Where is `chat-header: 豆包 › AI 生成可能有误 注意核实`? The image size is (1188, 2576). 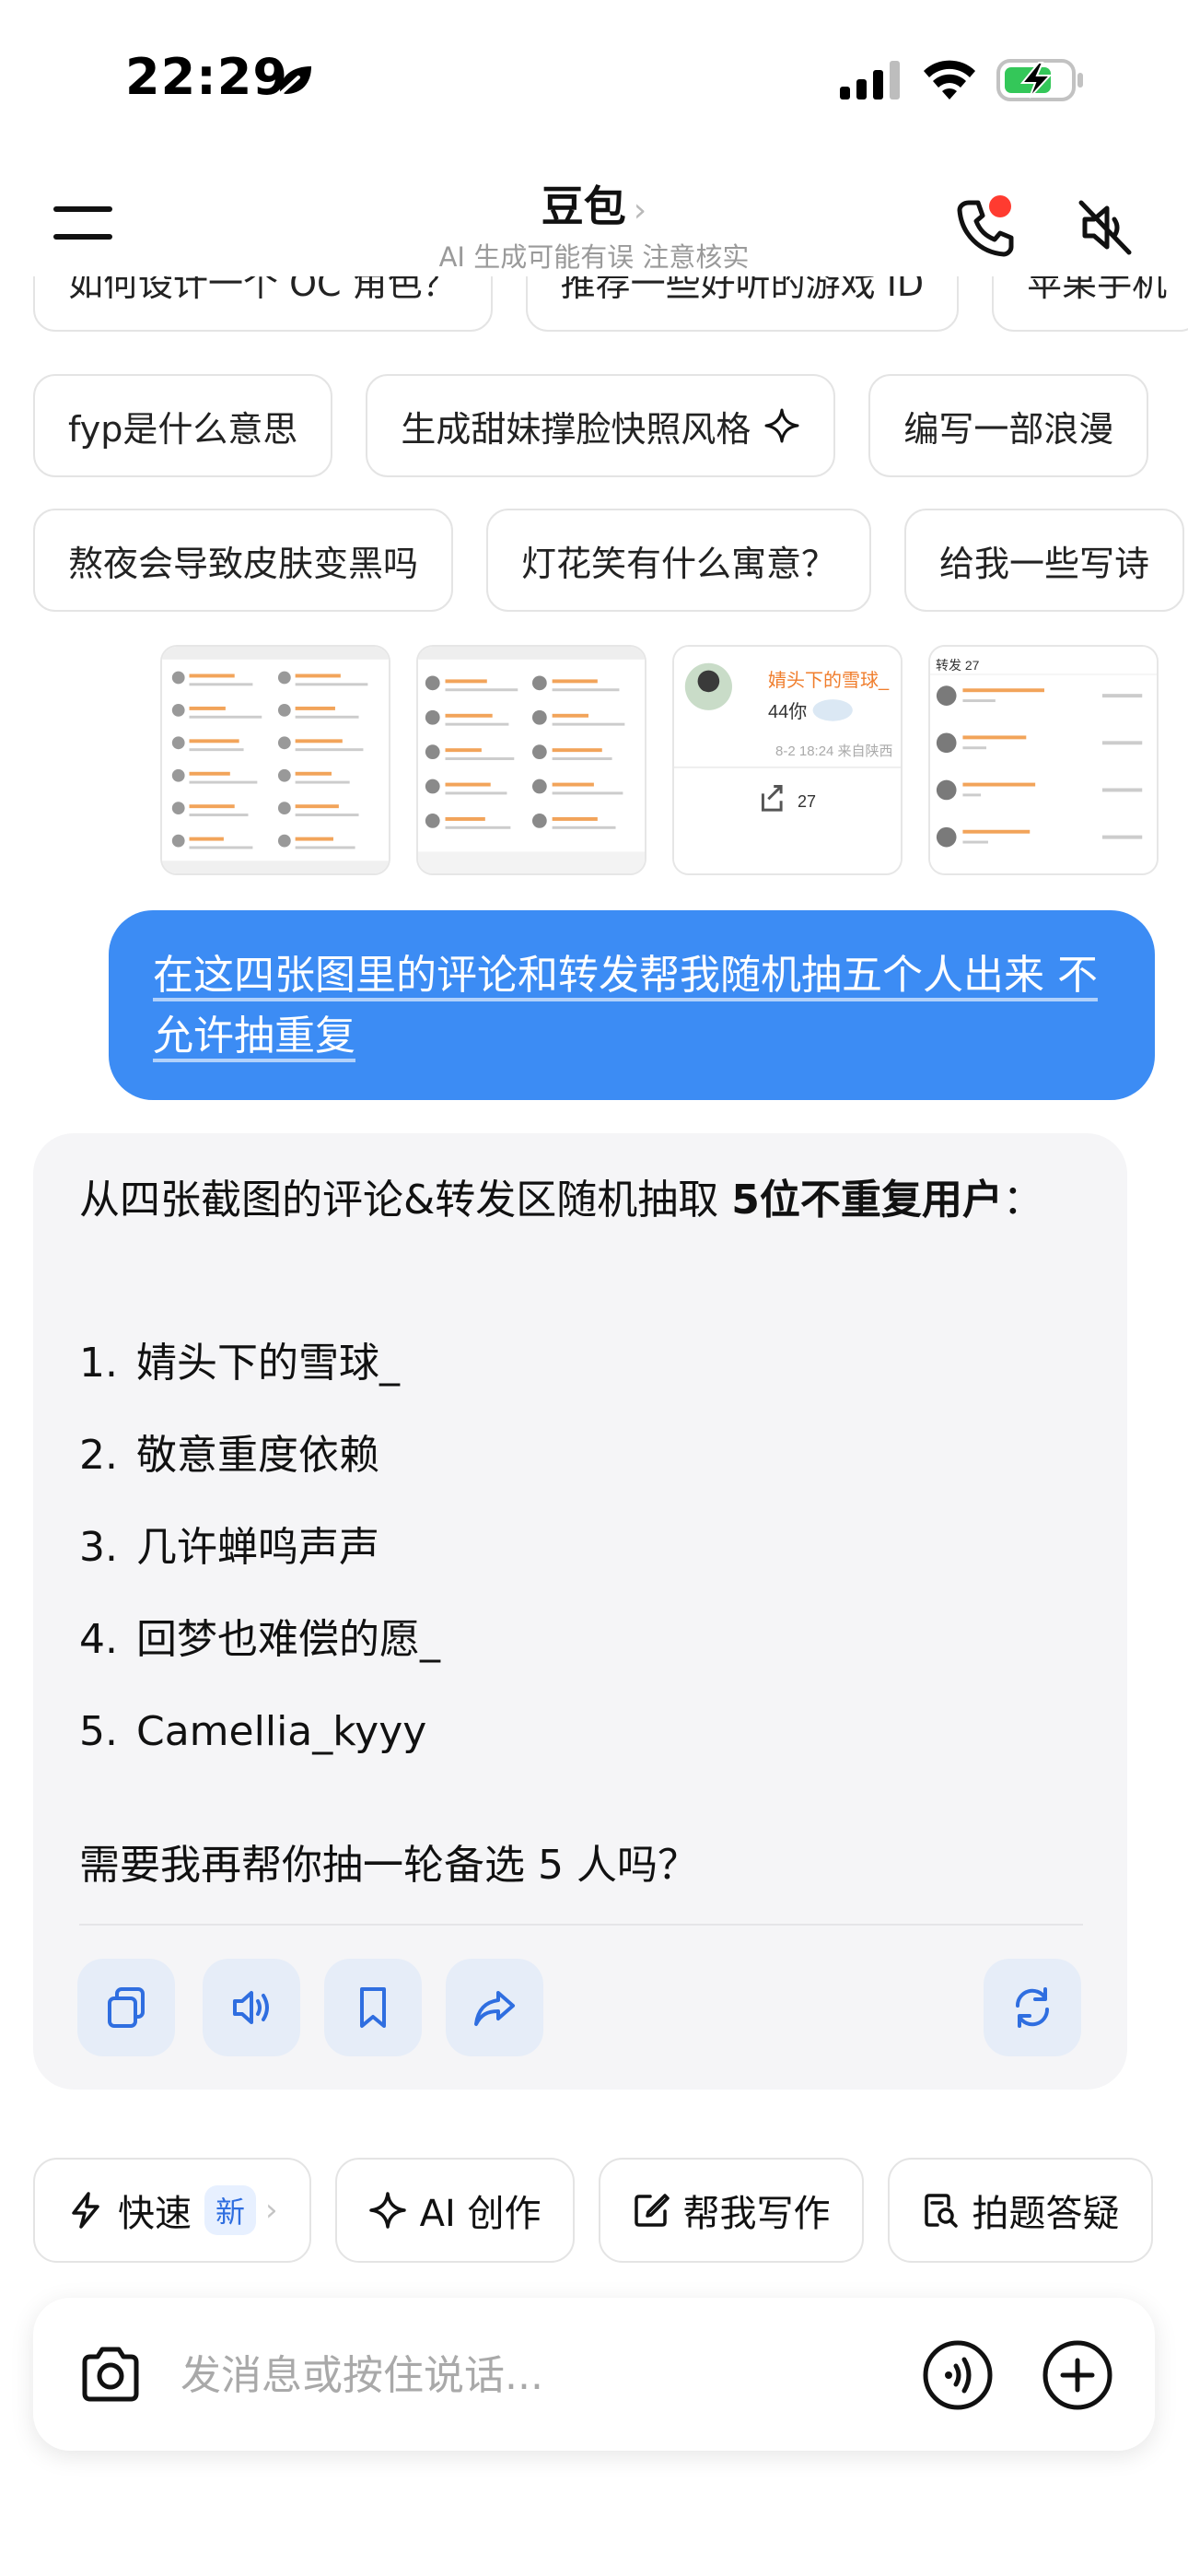 chat-header: 豆包 › AI 生成可能有误 注意核实 is located at coordinates (594, 216).